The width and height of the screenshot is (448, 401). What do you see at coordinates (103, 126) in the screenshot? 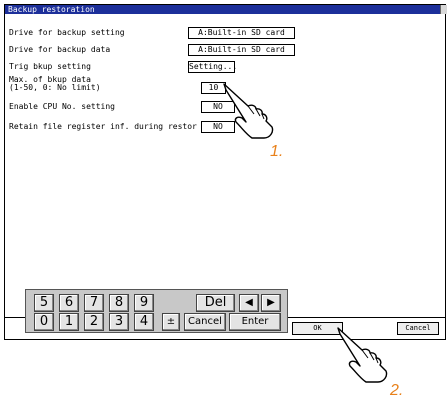
I see `retain-file-label: Retain file register inf. during restor` at bounding box center [103, 126].